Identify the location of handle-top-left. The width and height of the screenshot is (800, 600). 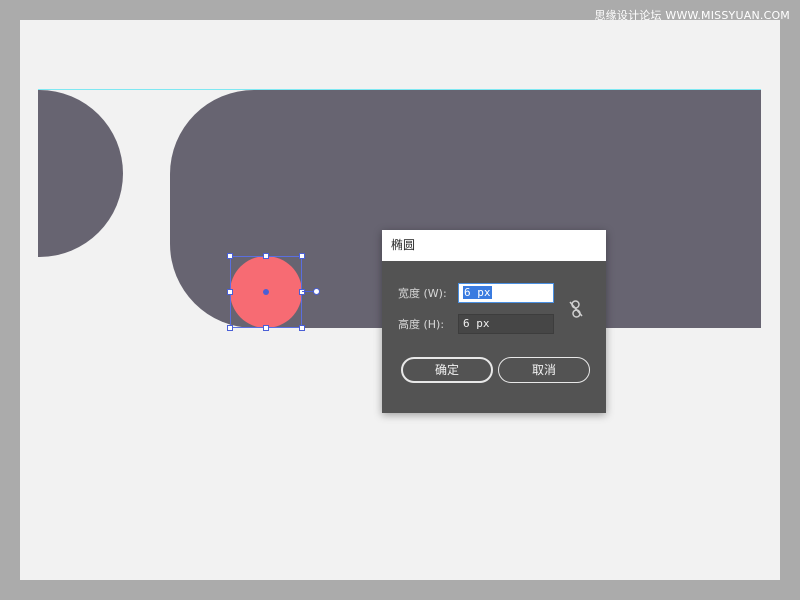
(230, 256).